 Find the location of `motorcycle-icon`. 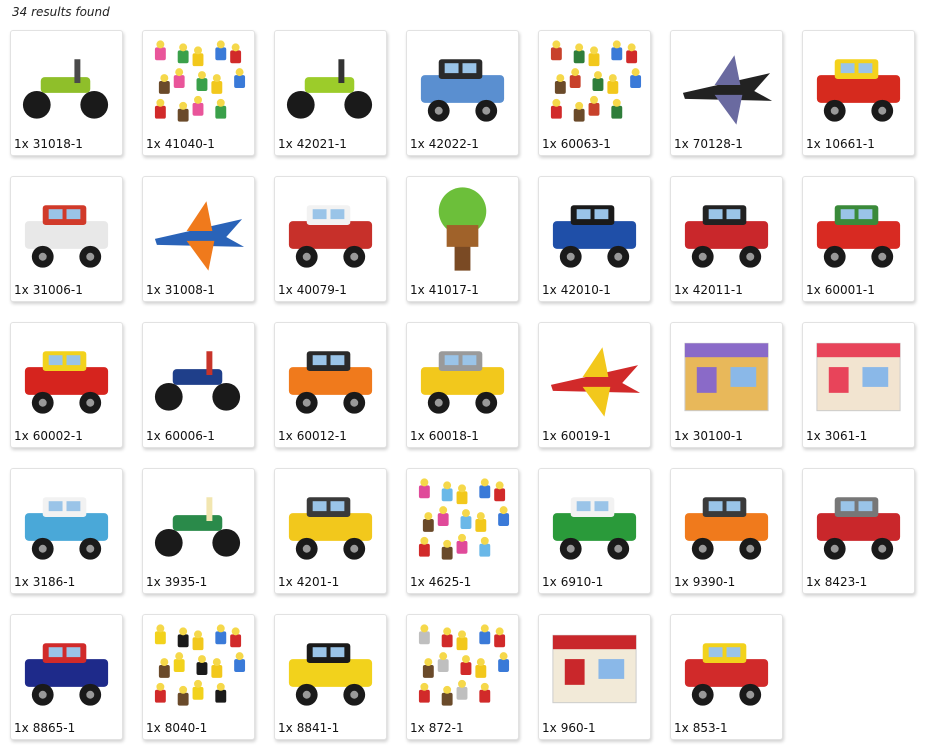

motorcycle-icon is located at coordinates (66, 85).